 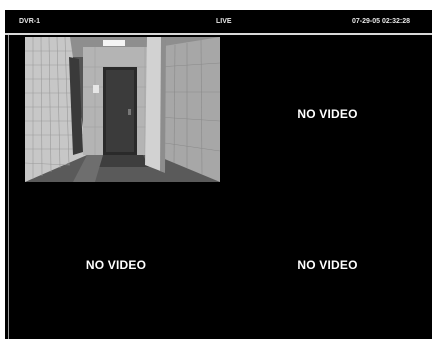 What do you see at coordinates (30, 21) in the screenshot?
I see `device-name: DVR-1` at bounding box center [30, 21].